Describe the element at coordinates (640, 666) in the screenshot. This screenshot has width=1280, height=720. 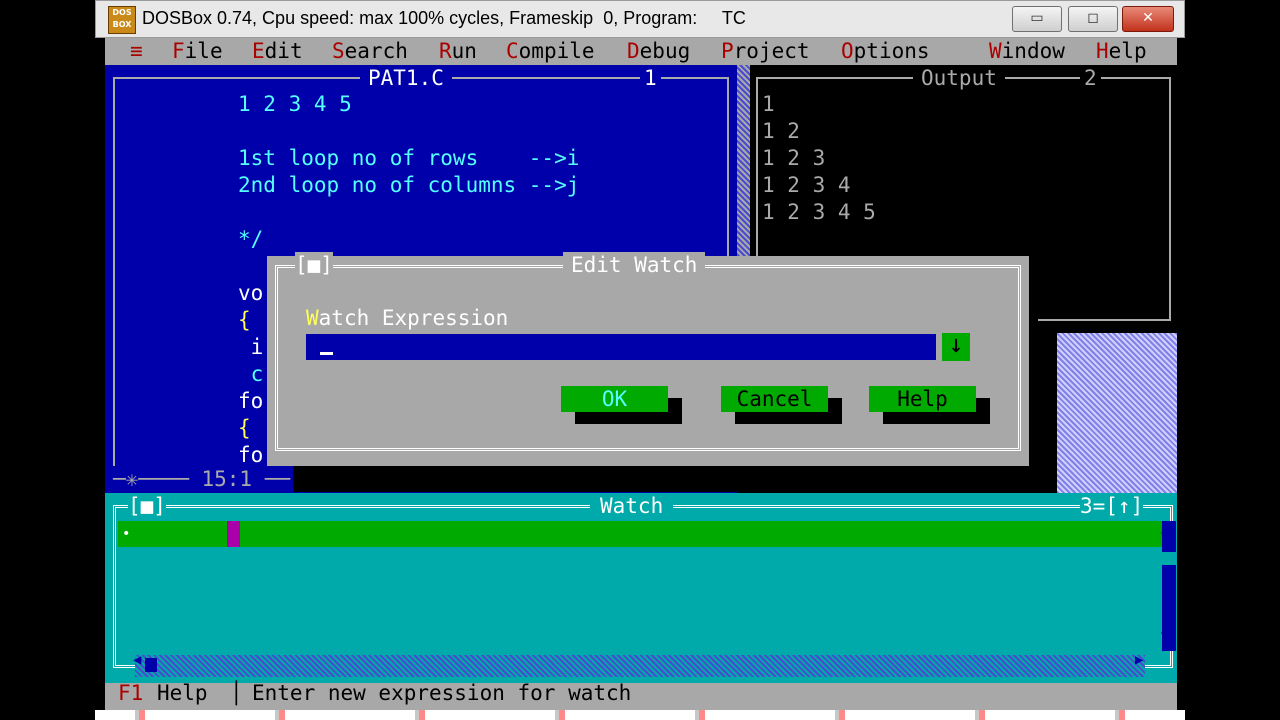
I see `watch-horizontal-scrollbar` at that location.